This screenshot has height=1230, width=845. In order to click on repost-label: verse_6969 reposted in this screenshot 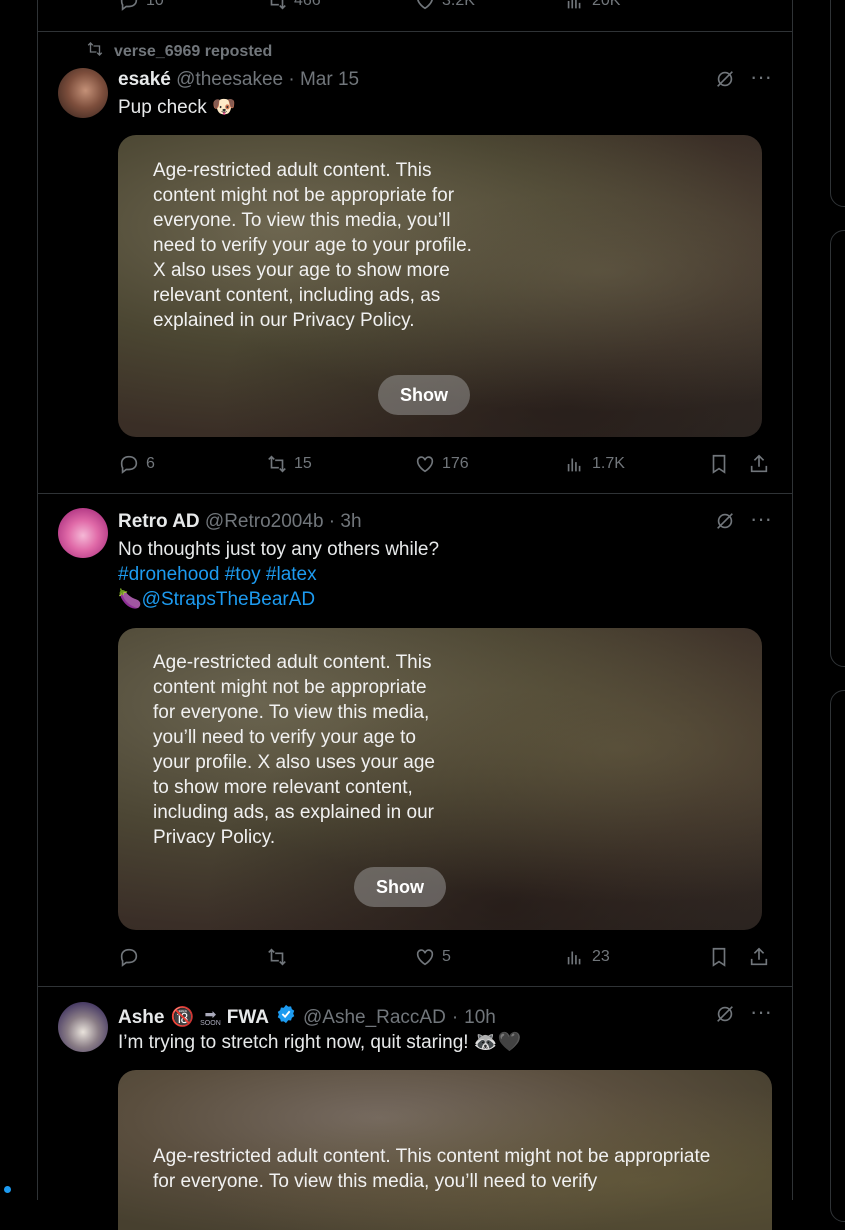, I will do `click(193, 51)`.